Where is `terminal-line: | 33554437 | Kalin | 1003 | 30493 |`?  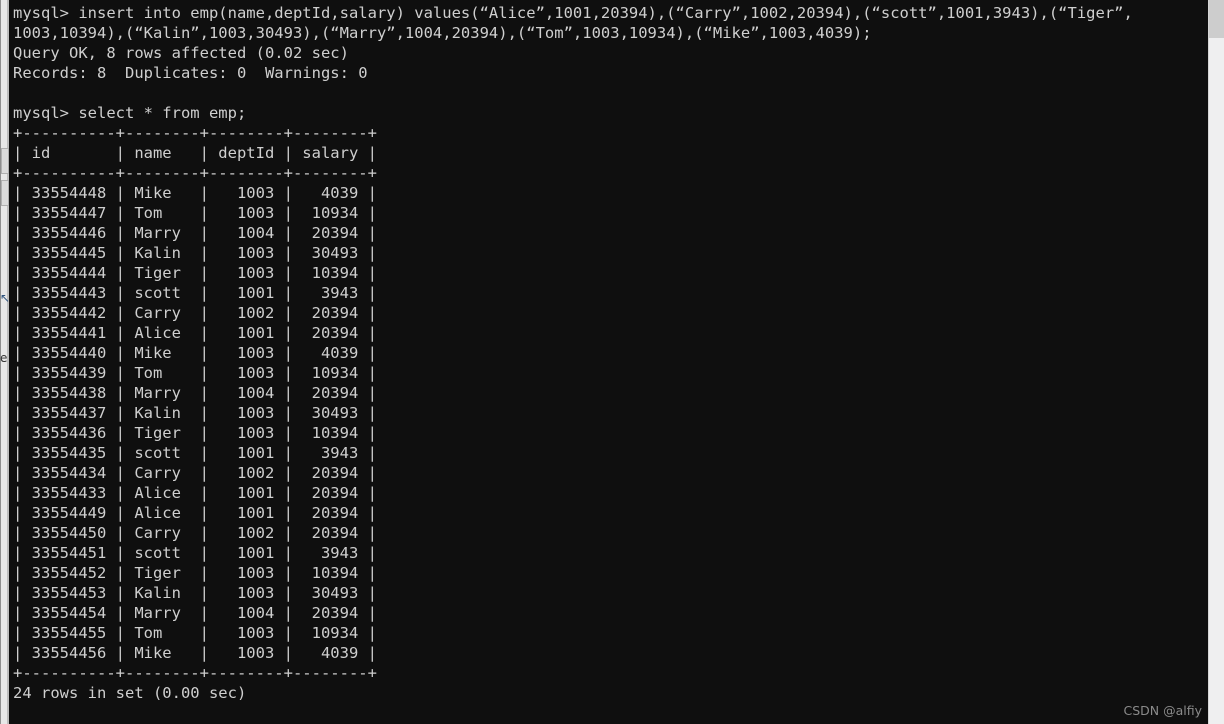 terminal-line: | 33554437 | Kalin | 1003 | 30493 | is located at coordinates (195, 413).